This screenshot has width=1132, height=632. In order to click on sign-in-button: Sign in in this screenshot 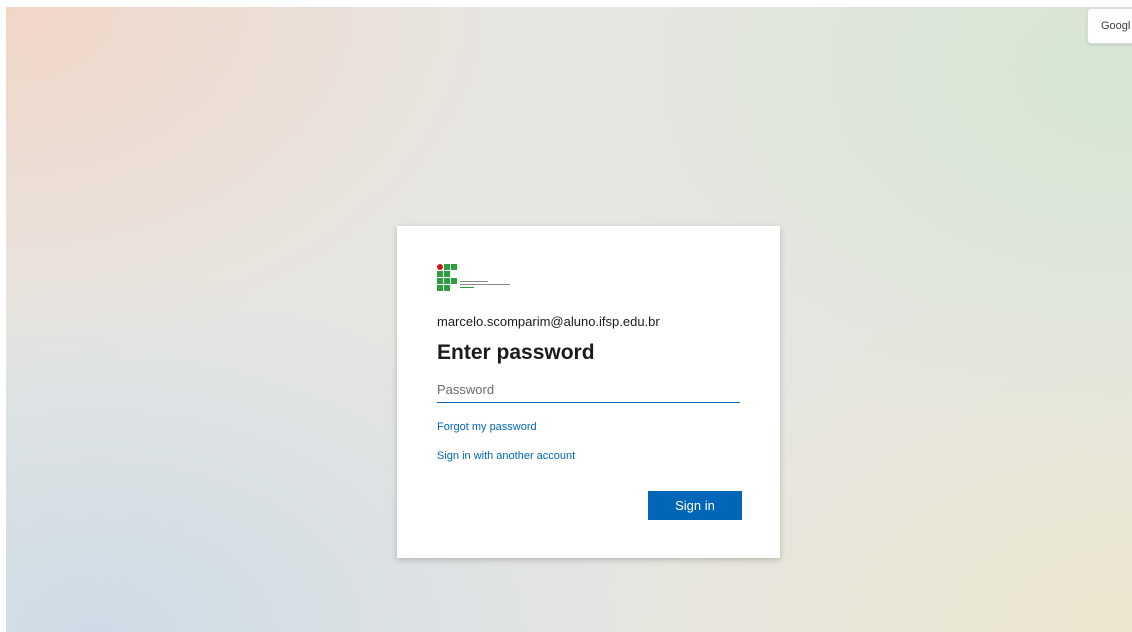, I will do `click(695, 505)`.